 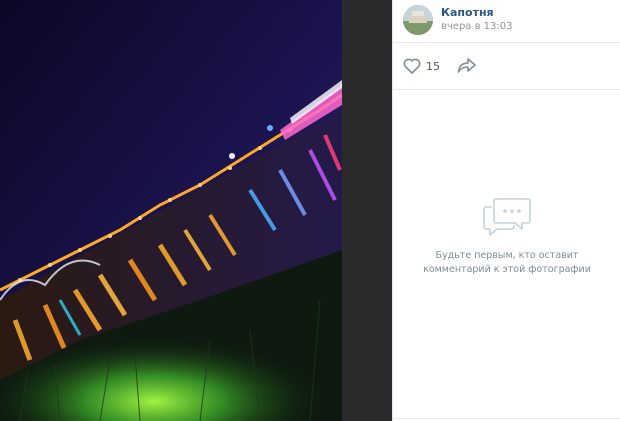 What do you see at coordinates (506, 66) in the screenshot?
I see `post-actions: 15` at bounding box center [506, 66].